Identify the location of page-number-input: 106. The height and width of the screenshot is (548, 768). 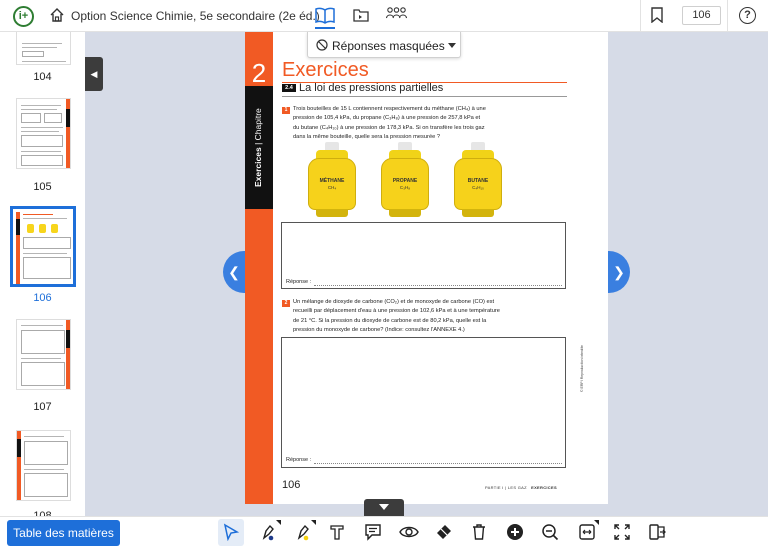
(701, 15).